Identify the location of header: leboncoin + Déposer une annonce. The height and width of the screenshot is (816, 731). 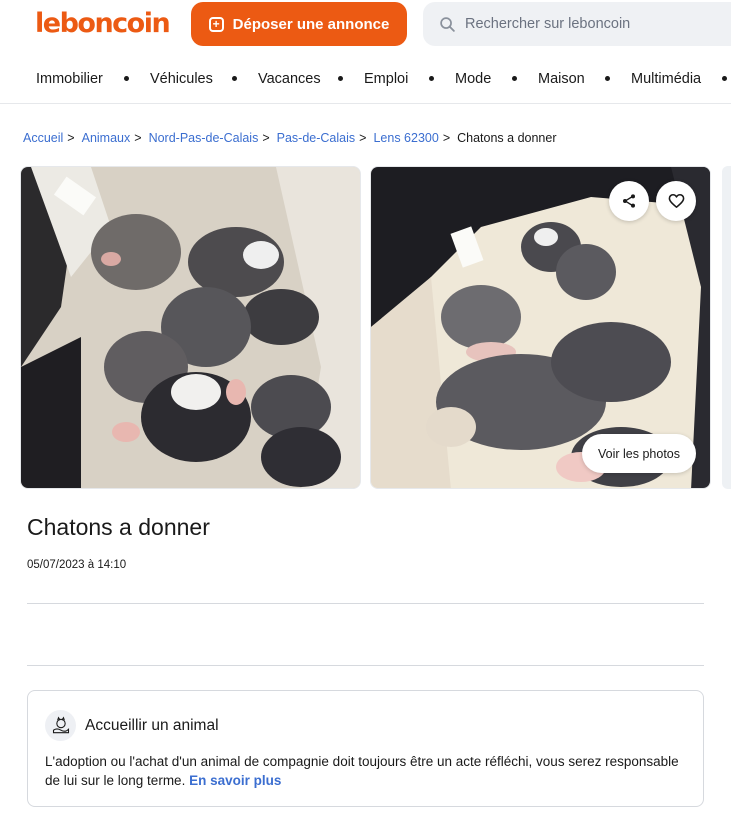
(365, 25).